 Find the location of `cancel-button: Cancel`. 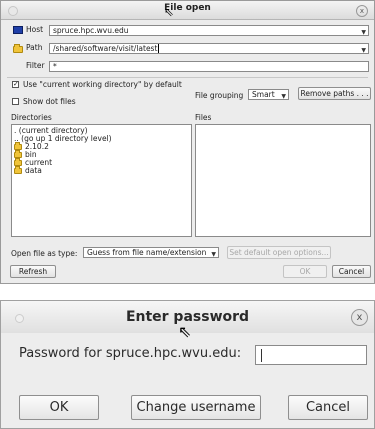

cancel-button: Cancel is located at coordinates (351, 271).